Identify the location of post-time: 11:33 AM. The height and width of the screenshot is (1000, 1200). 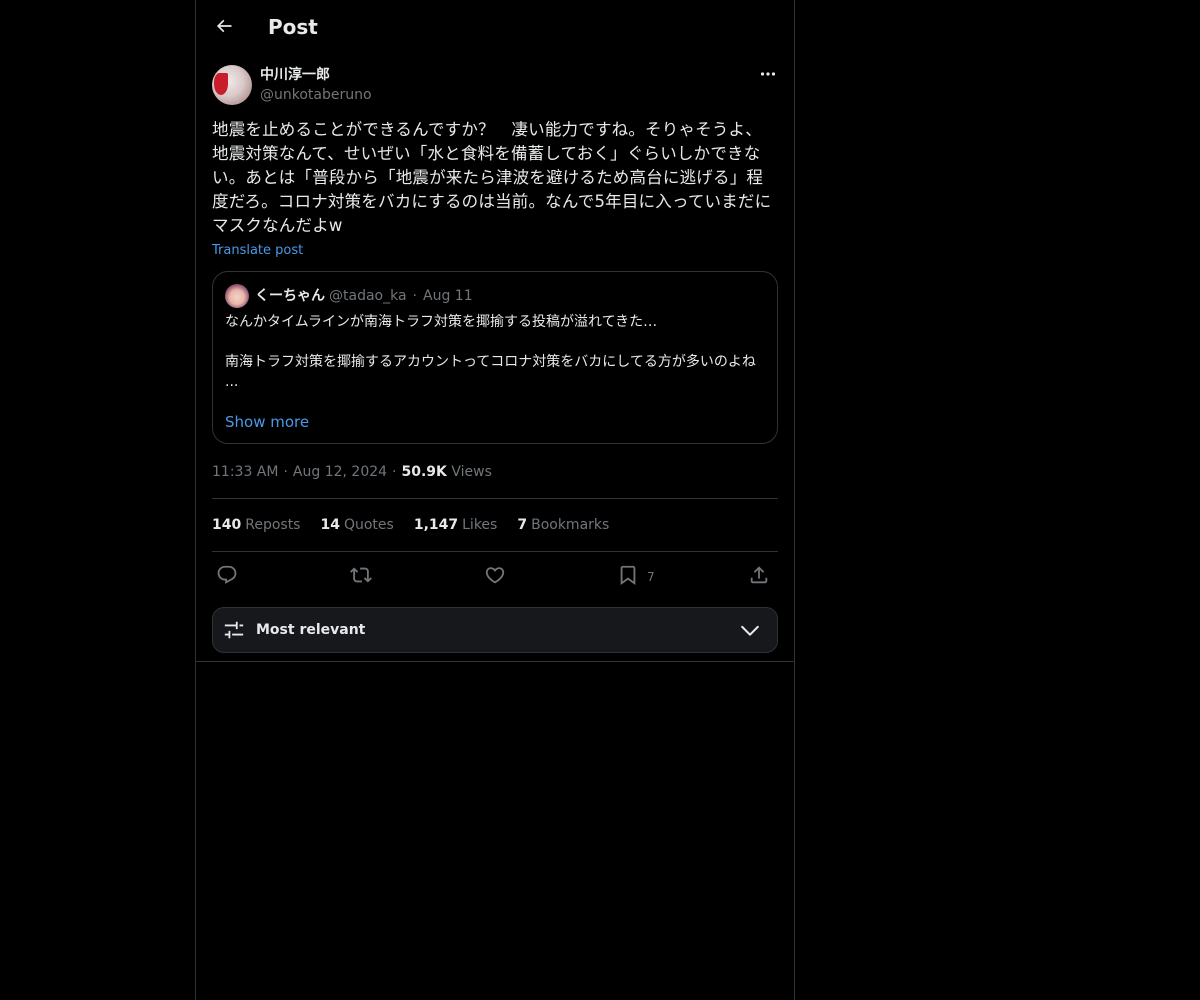
(245, 472).